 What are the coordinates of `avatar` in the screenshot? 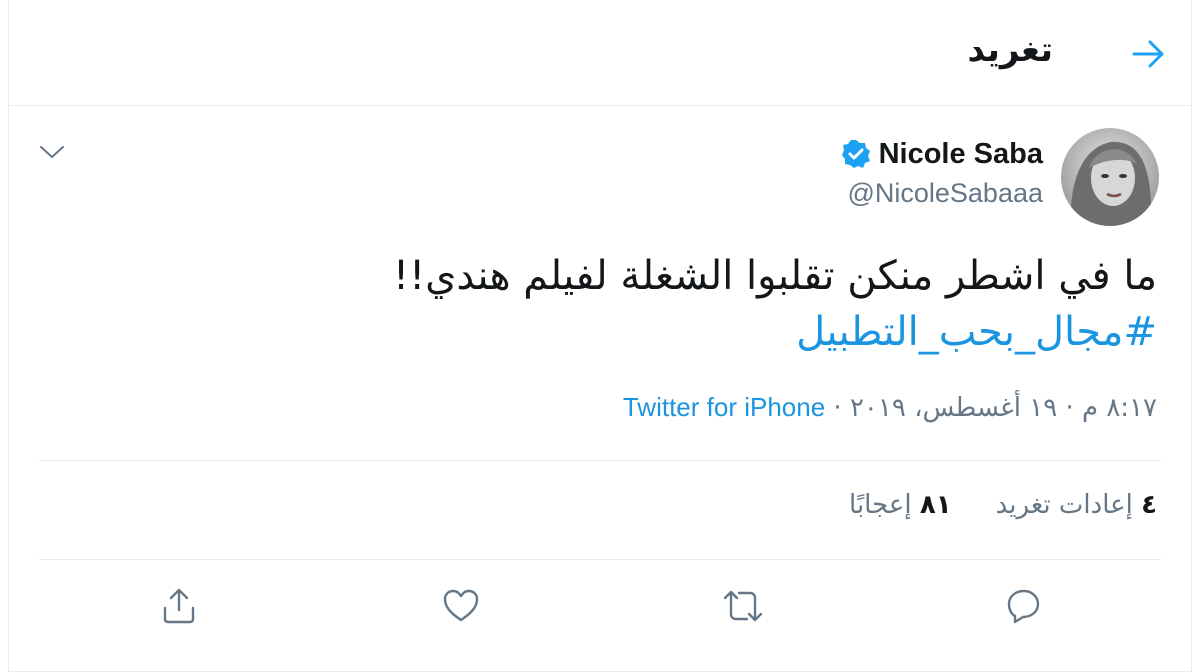 It's located at (1110, 177).